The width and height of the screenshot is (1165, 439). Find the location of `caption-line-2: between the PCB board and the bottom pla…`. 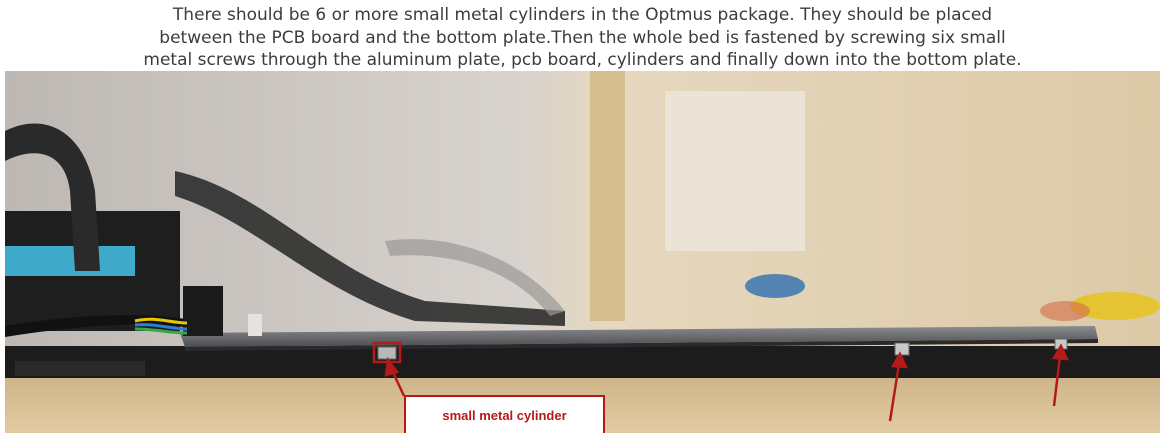

caption-line-2: between the PCB board and the bottom pla… is located at coordinates (582, 37).